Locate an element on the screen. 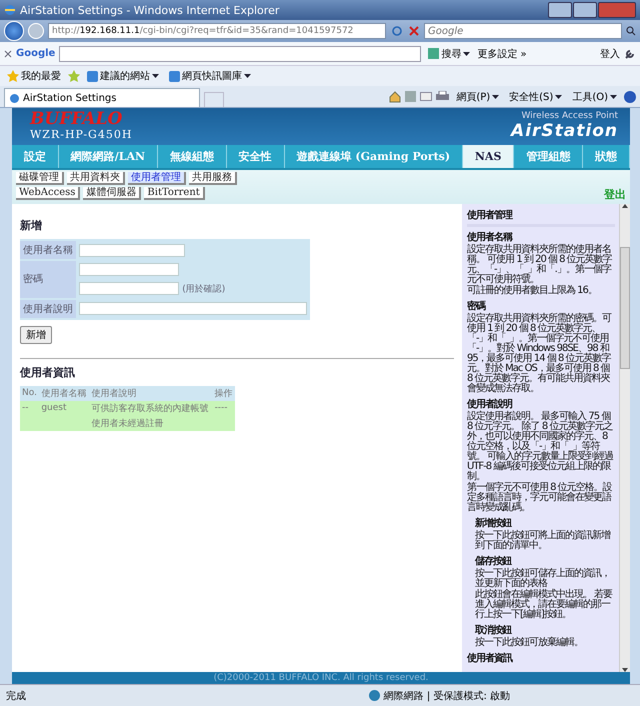  back-button is located at coordinates (14, 31).